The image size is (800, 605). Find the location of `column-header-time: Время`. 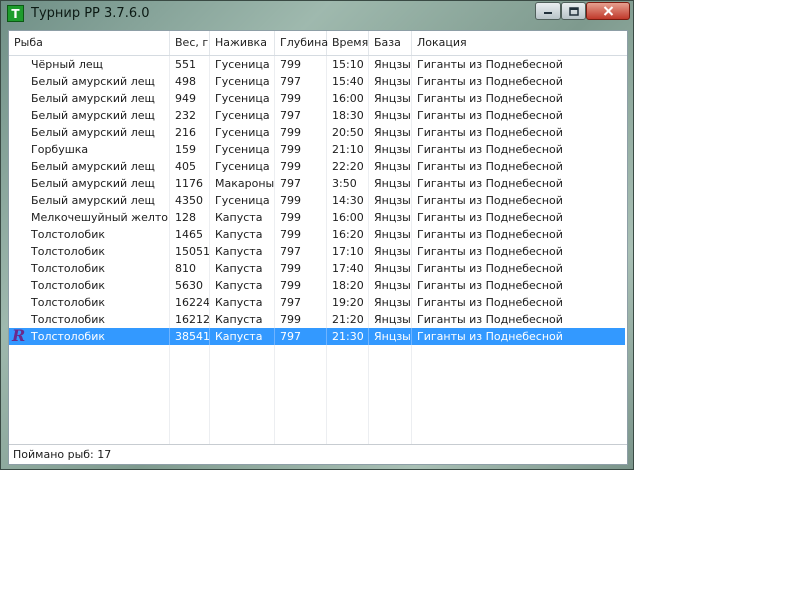

column-header-time: Время is located at coordinates (348, 43).